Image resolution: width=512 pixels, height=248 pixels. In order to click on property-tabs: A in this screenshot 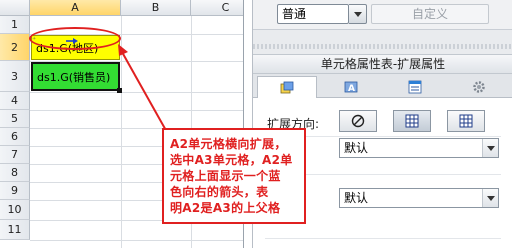, I will do `click(382, 86)`.